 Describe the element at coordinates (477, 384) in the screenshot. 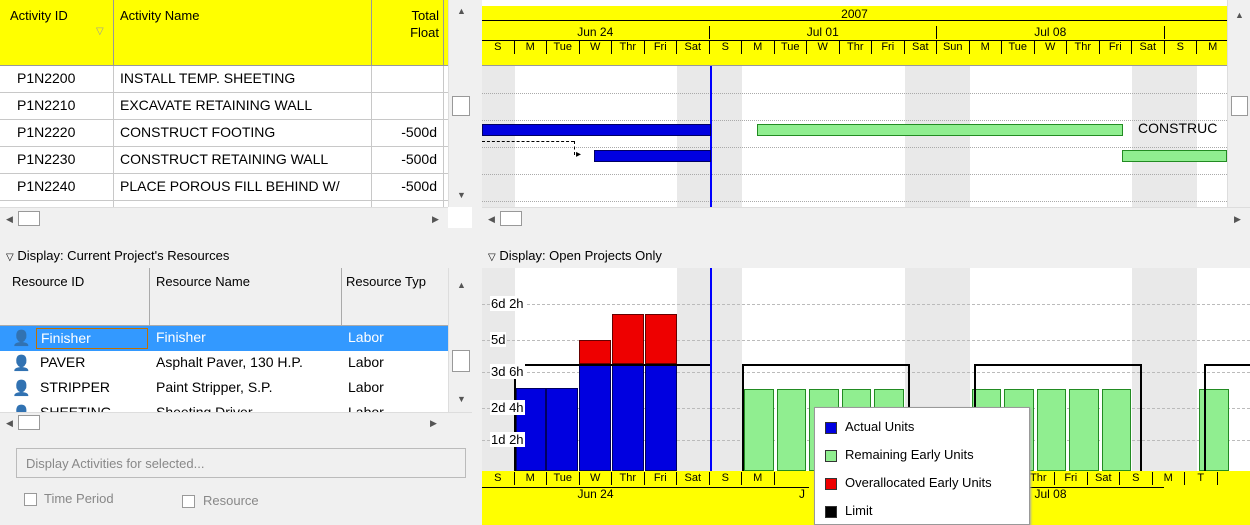

I see `vertical-splitter-bottom` at that location.